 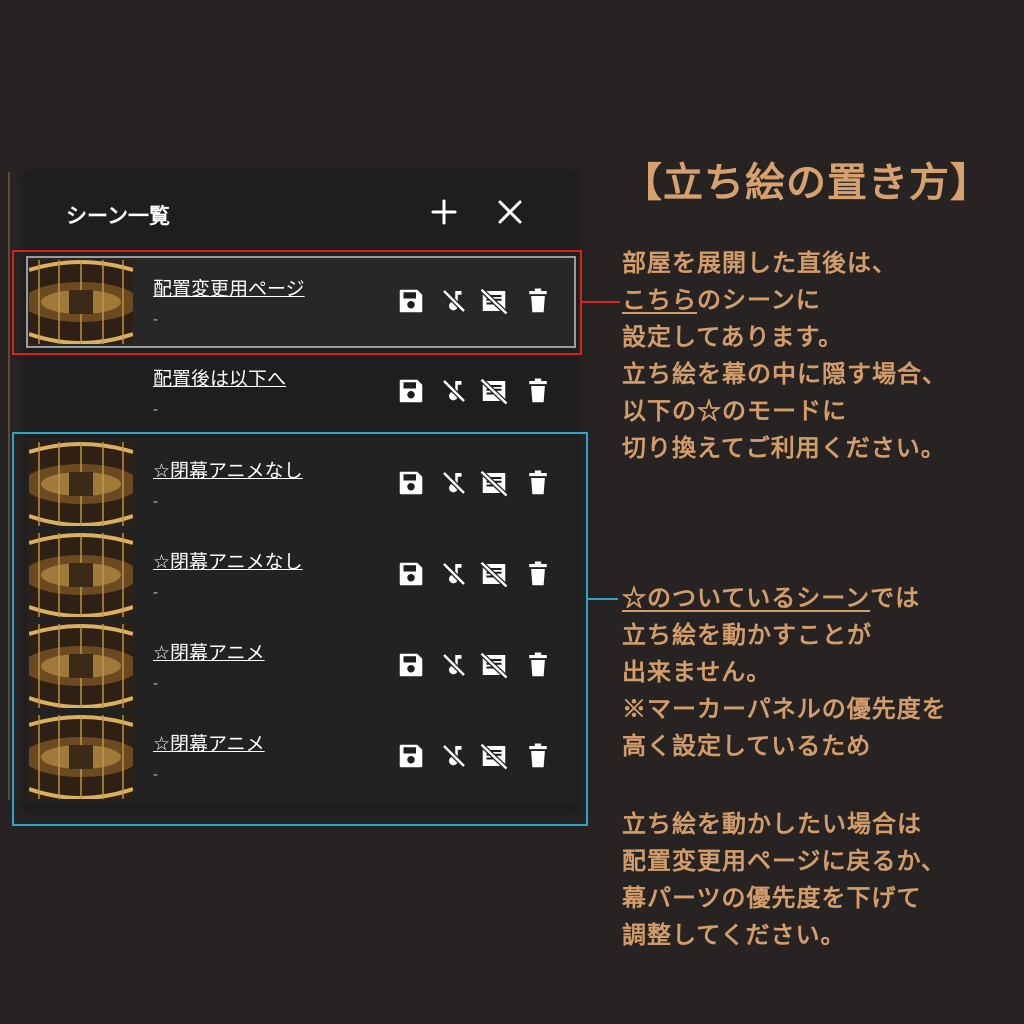 I want to click on text-line: 立ち絵を動かすことが, so click(x=747, y=634).